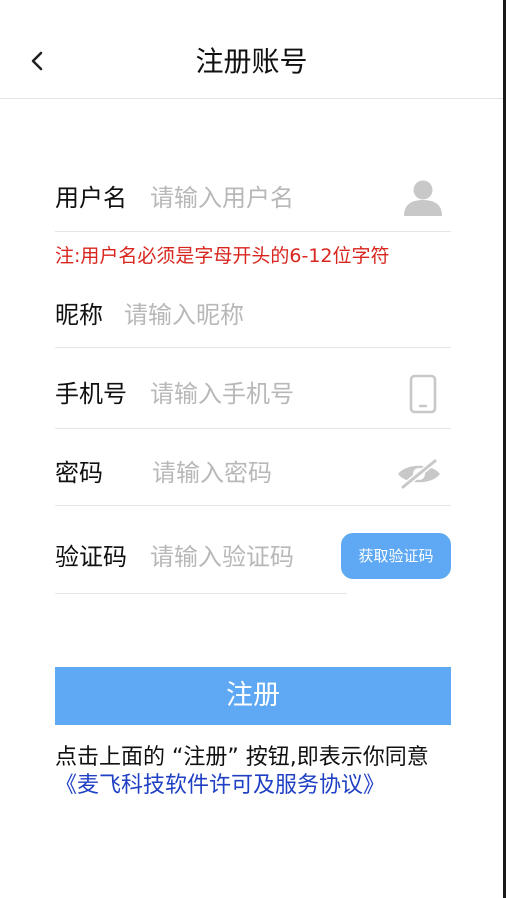 This screenshot has width=506, height=898. I want to click on verification-label: 验证码, so click(91, 557).